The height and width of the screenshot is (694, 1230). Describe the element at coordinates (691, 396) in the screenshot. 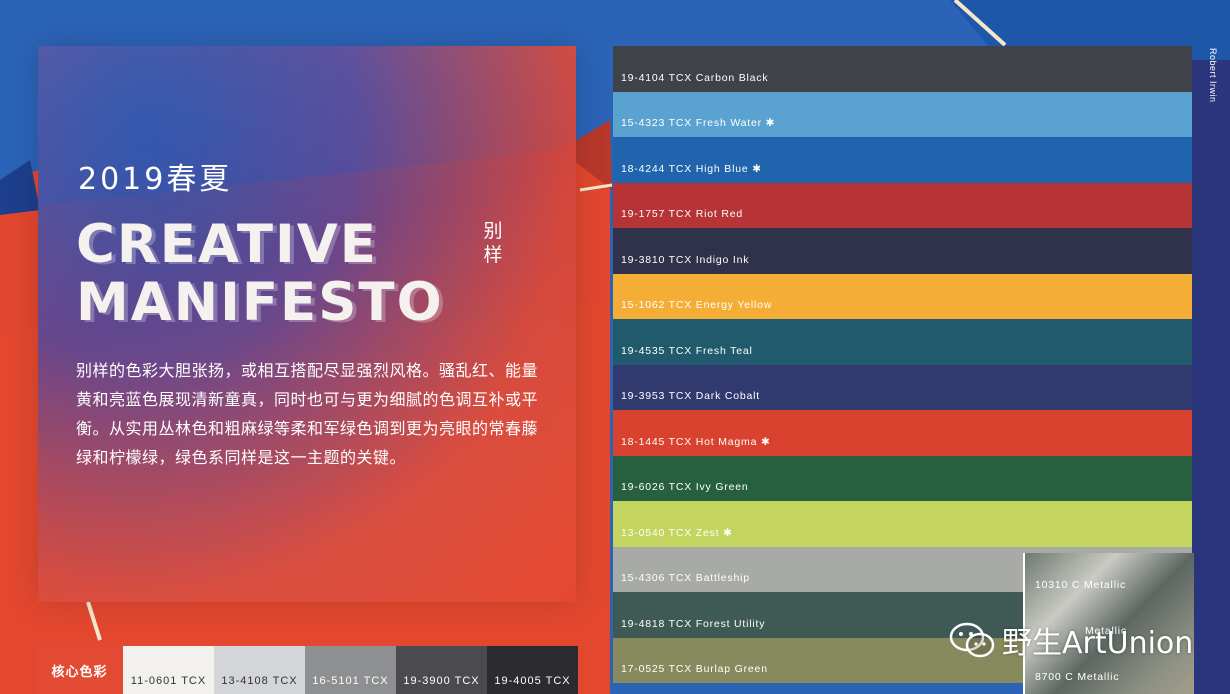

I see `swatch-label: 19-3953 TCX Dark Cobalt` at that location.